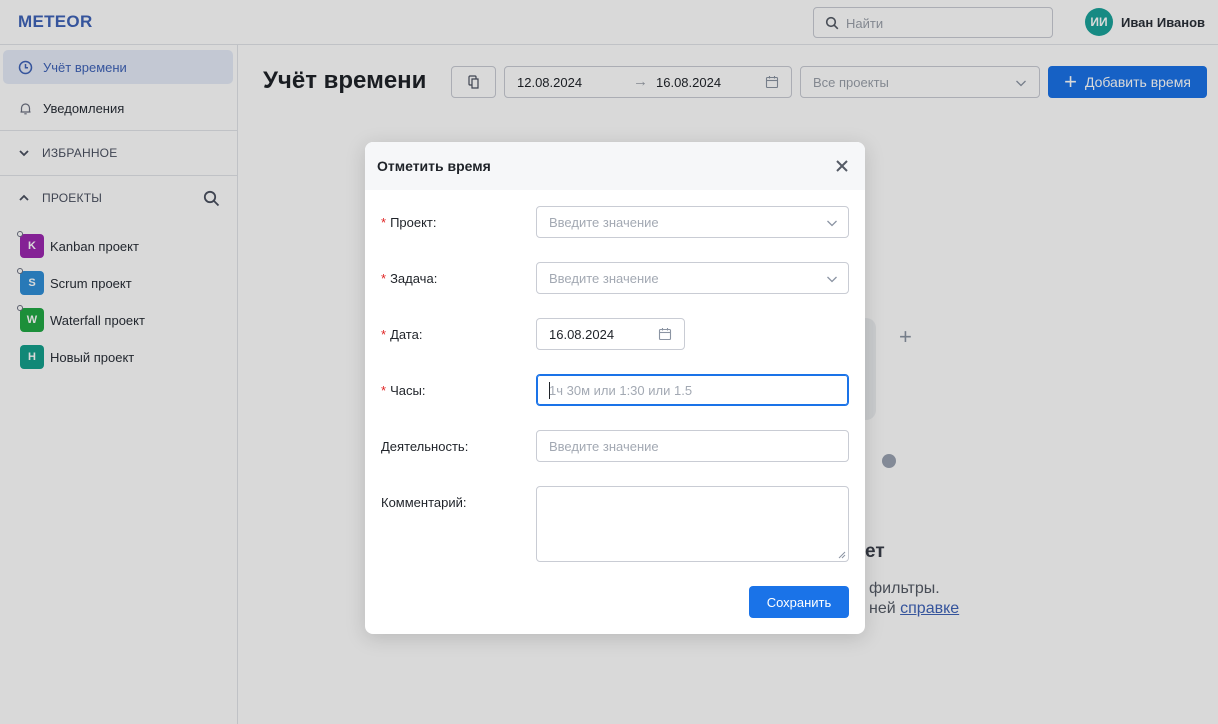 Image resolution: width=1218 pixels, height=724 pixels. Describe the element at coordinates (409, 222) in the screenshot. I see `project-label: * Проект:` at that location.